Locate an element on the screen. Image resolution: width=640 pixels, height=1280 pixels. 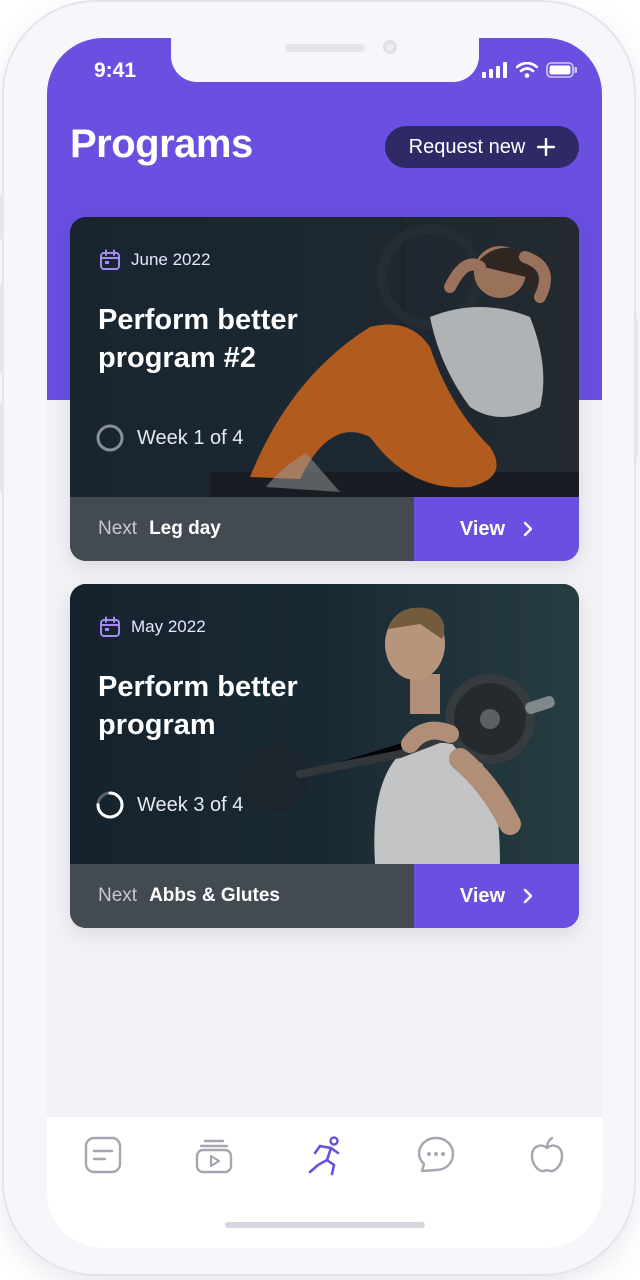
camera is located at coordinates (390, 47).